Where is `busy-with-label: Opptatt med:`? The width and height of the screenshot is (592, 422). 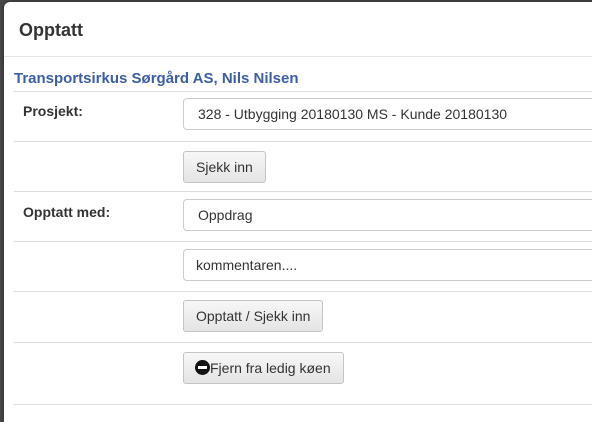 busy-with-label: Opptatt med: is located at coordinates (67, 212).